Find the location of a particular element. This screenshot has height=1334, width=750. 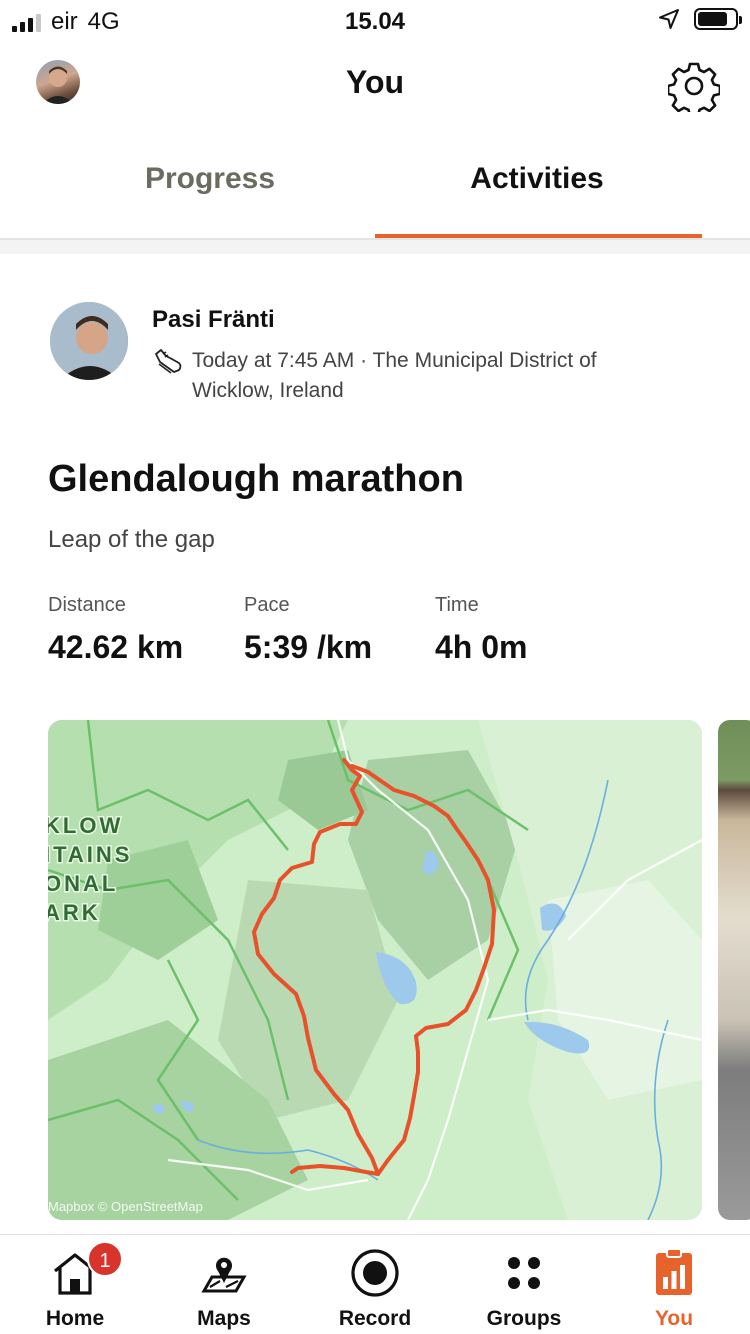

maps-icon is located at coordinates (224, 1273).